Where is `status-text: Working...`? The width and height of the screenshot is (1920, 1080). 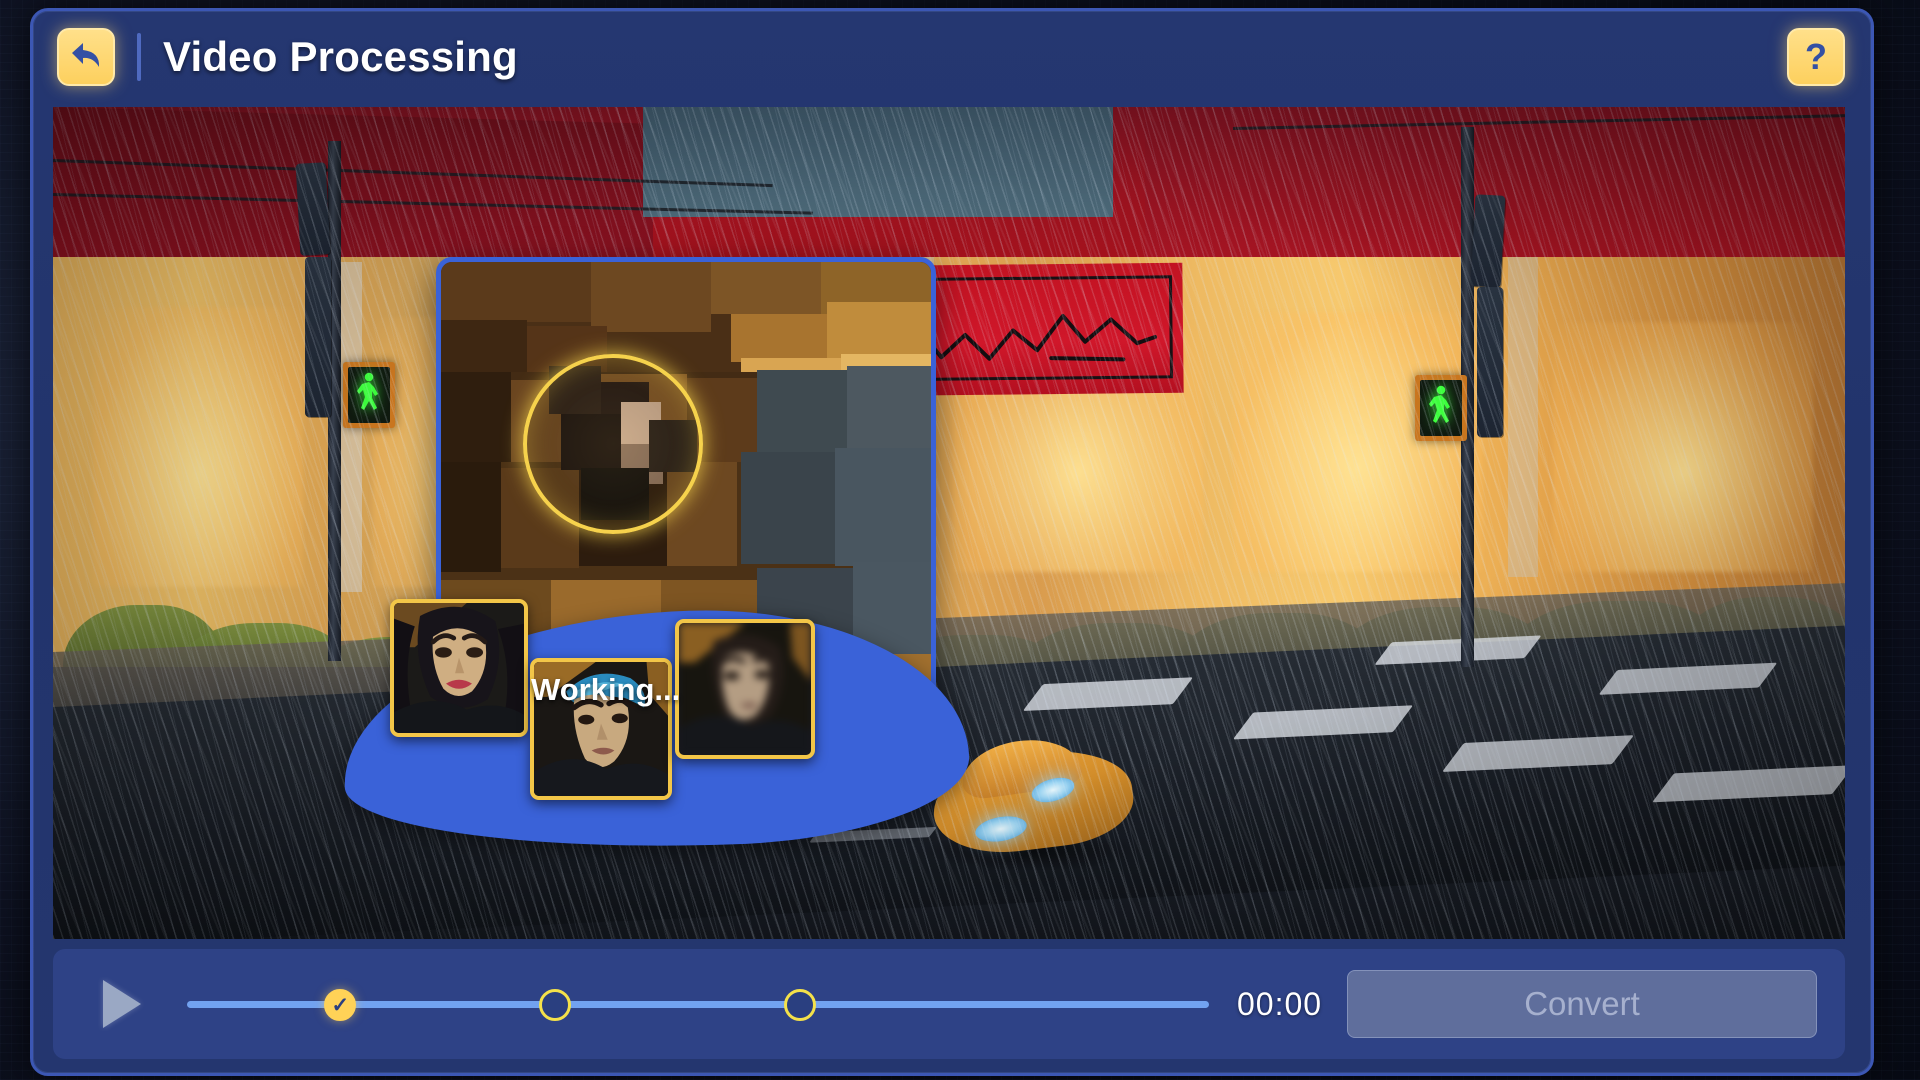
status-text: Working... is located at coordinates (606, 689).